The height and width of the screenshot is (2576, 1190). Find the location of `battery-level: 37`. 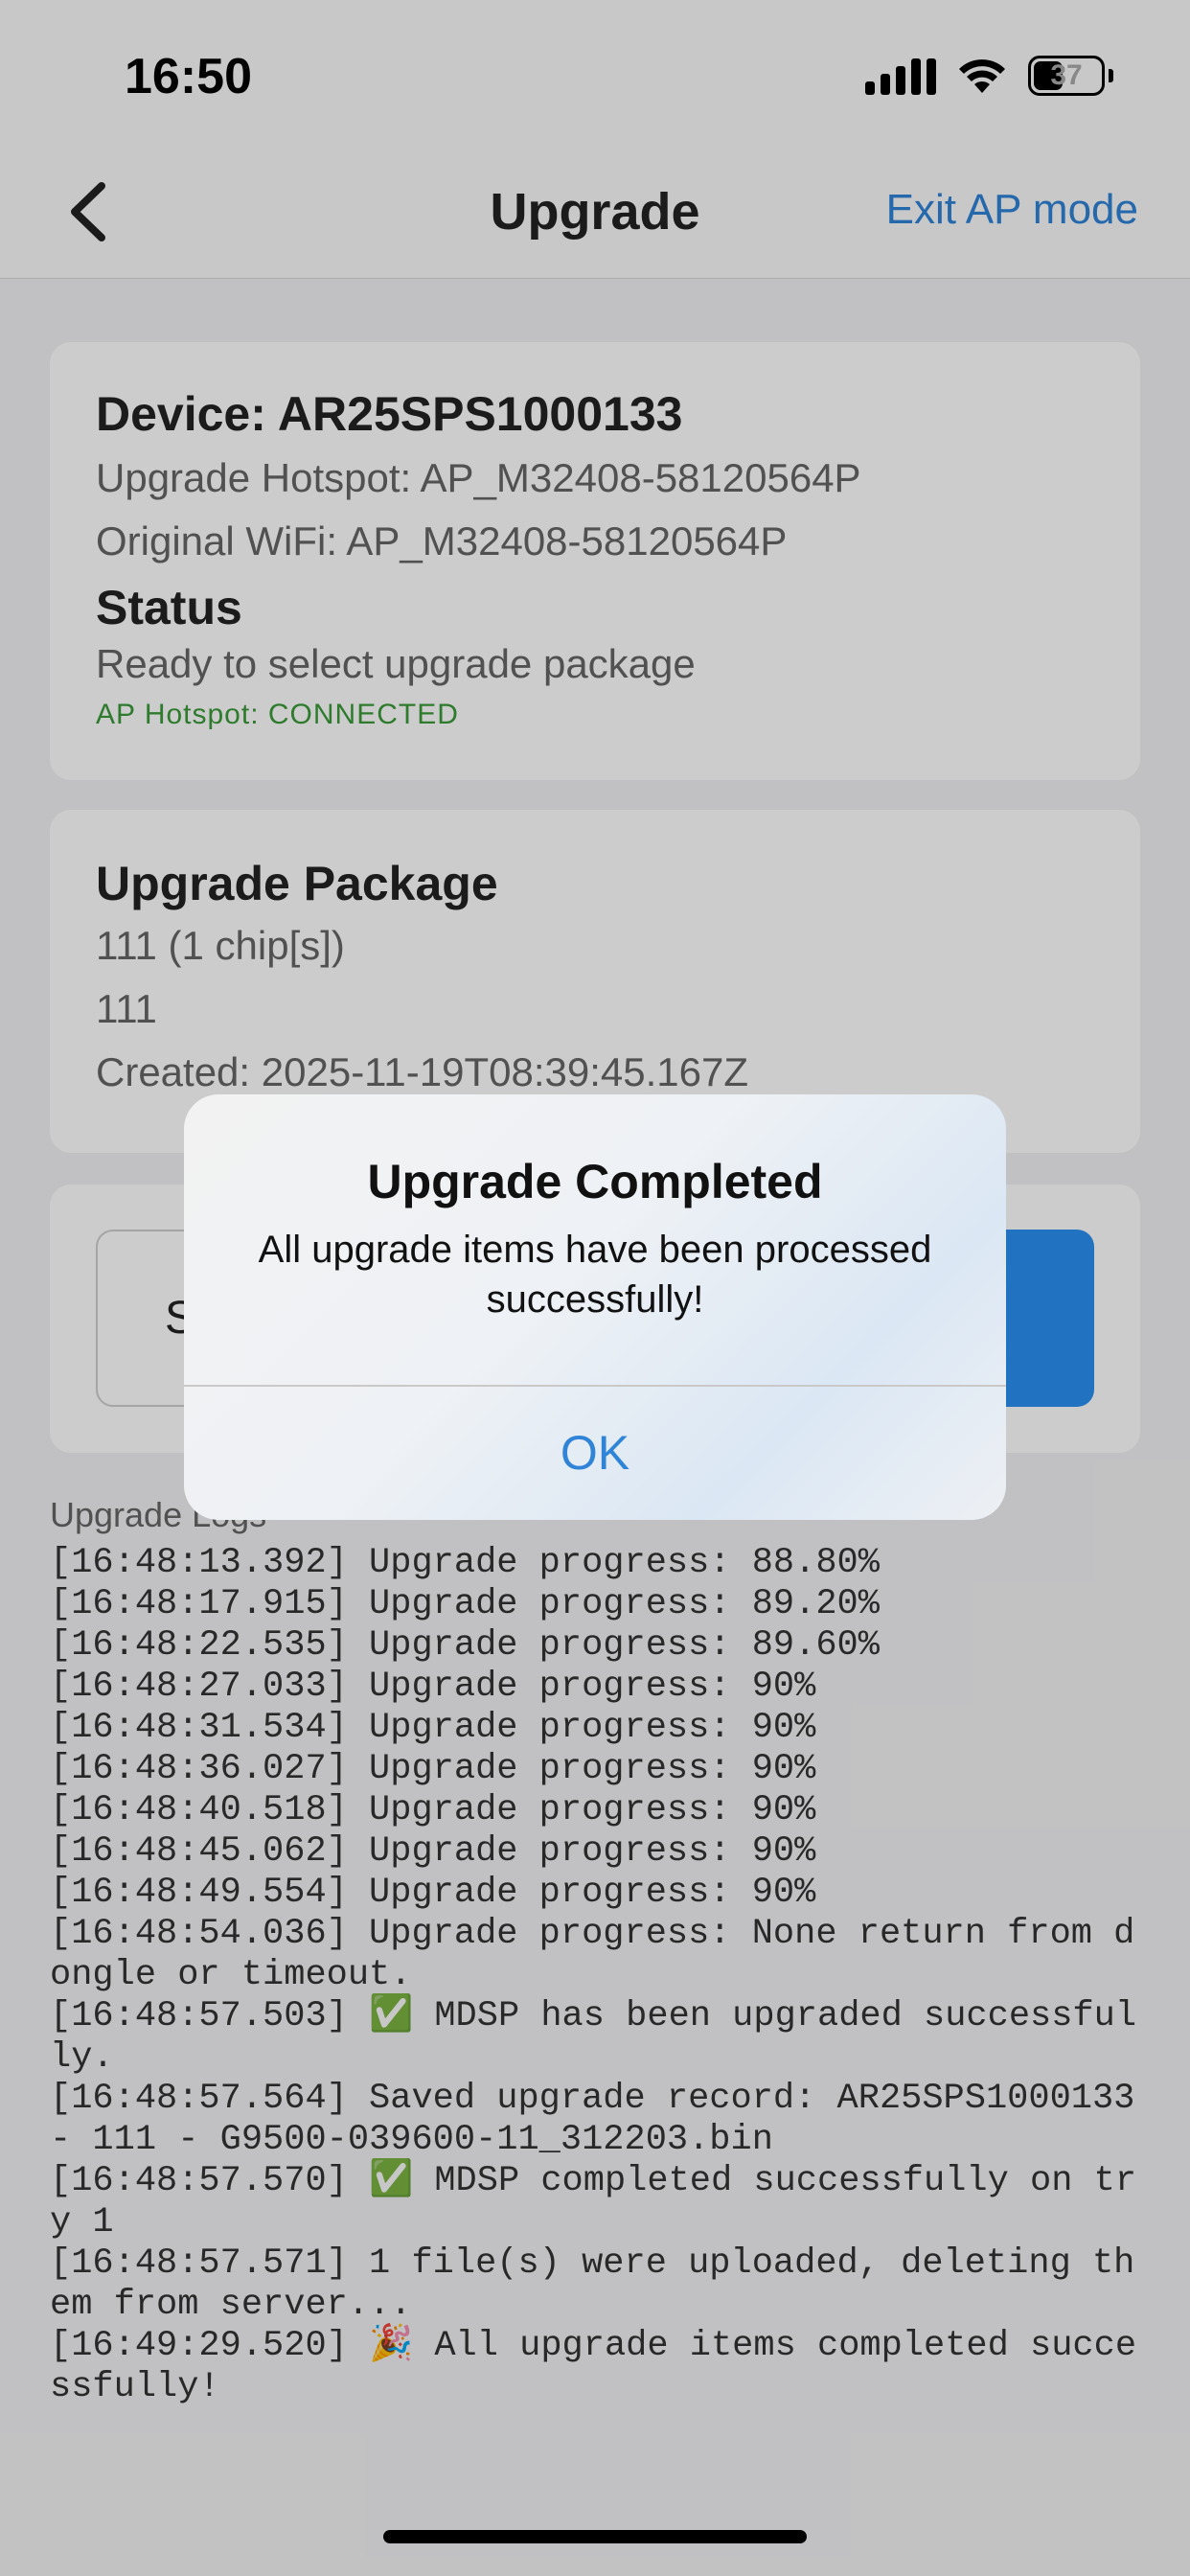

battery-level: 37 is located at coordinates (1067, 75).